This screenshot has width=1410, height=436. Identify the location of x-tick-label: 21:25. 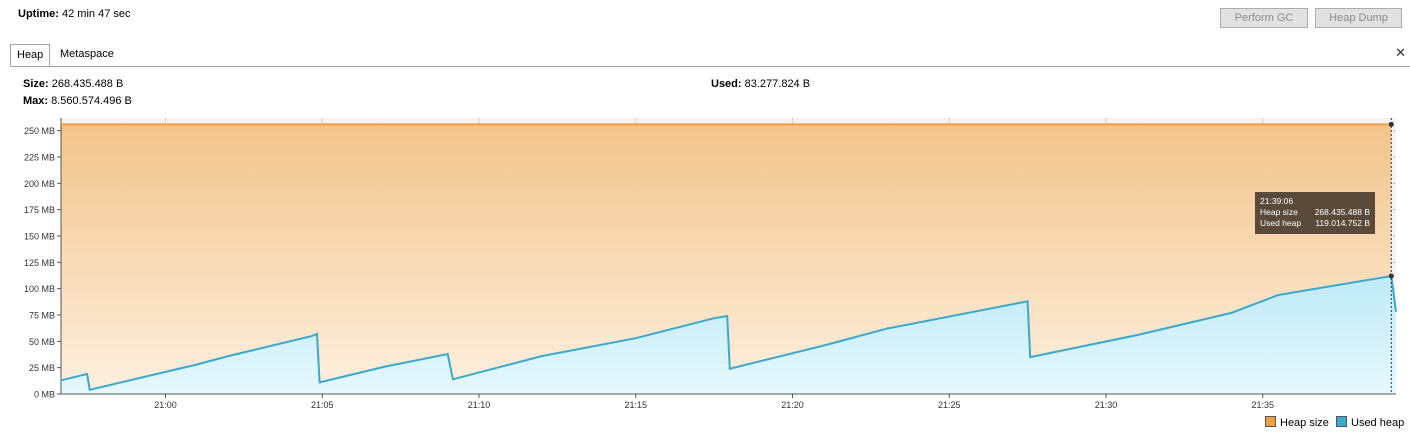
(949, 405).